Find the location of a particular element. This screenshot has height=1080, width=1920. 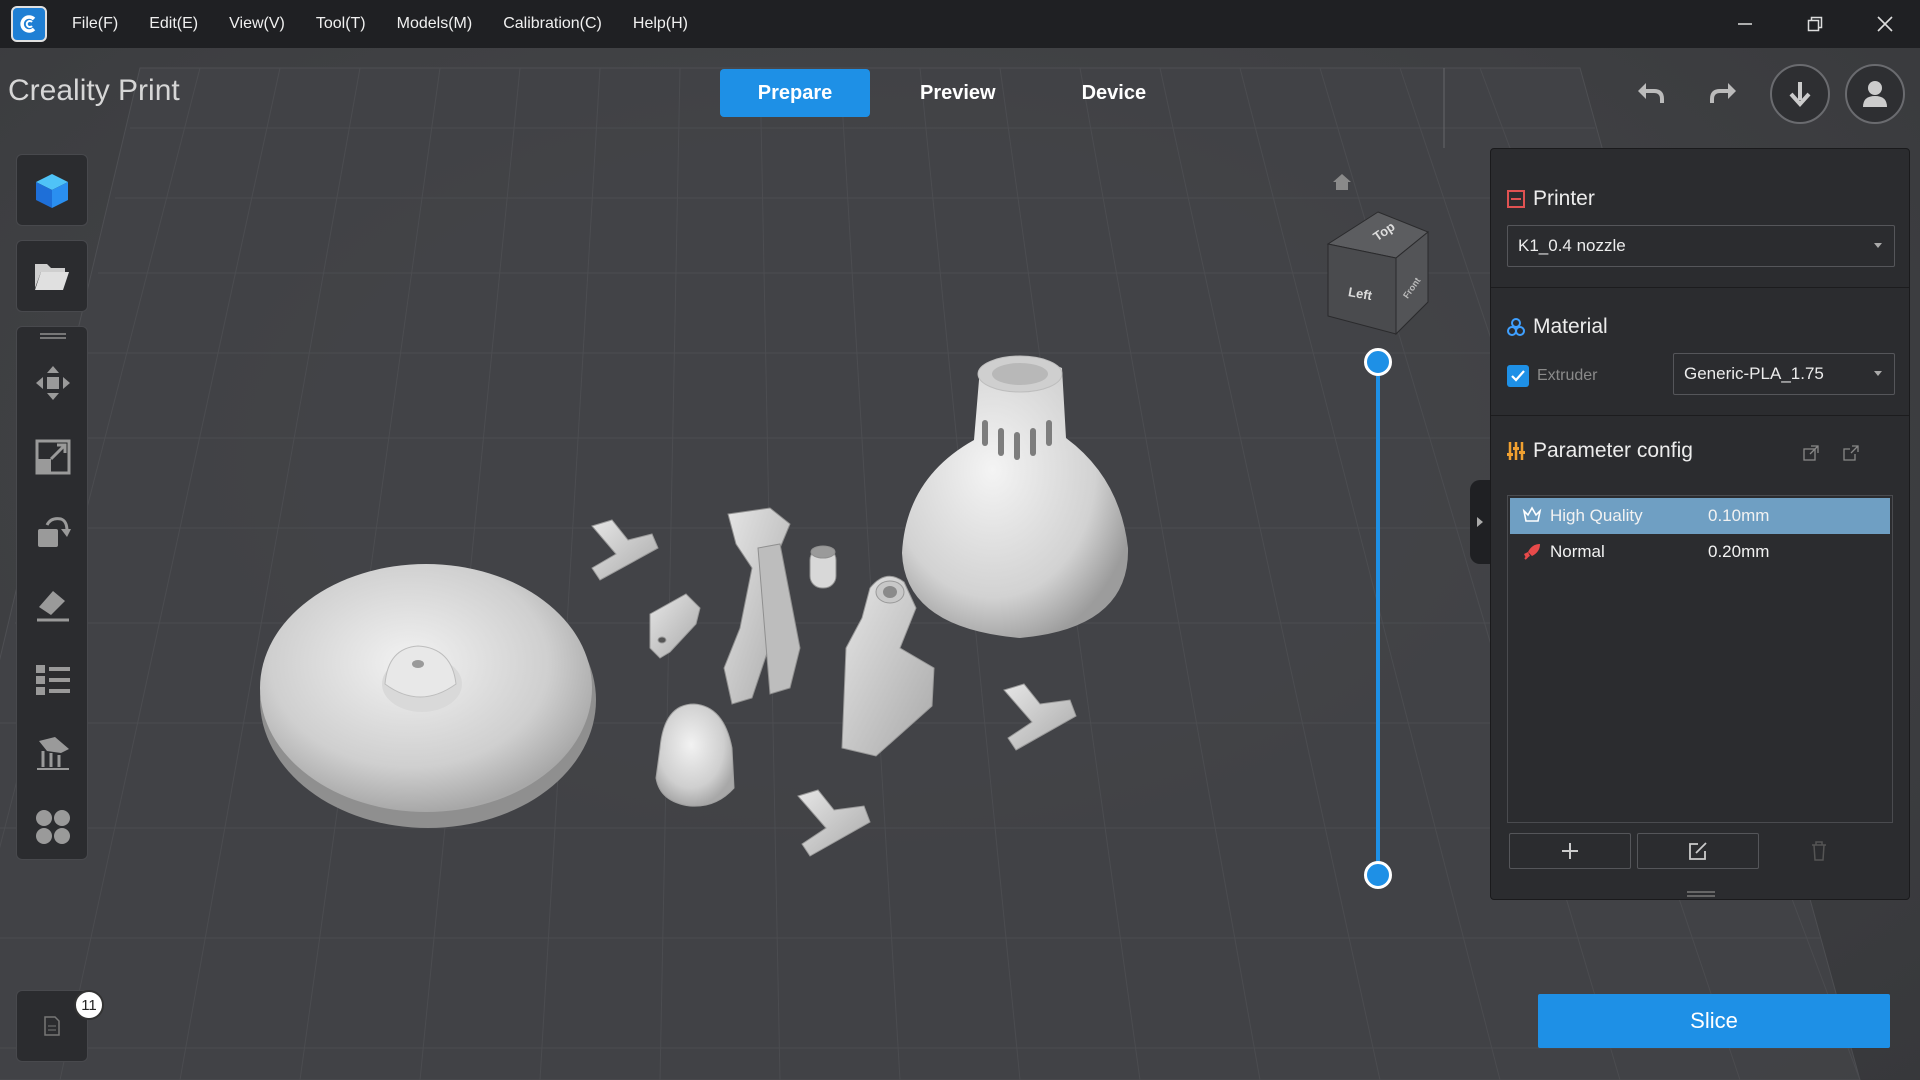

trash-icon is located at coordinates (1819, 851).